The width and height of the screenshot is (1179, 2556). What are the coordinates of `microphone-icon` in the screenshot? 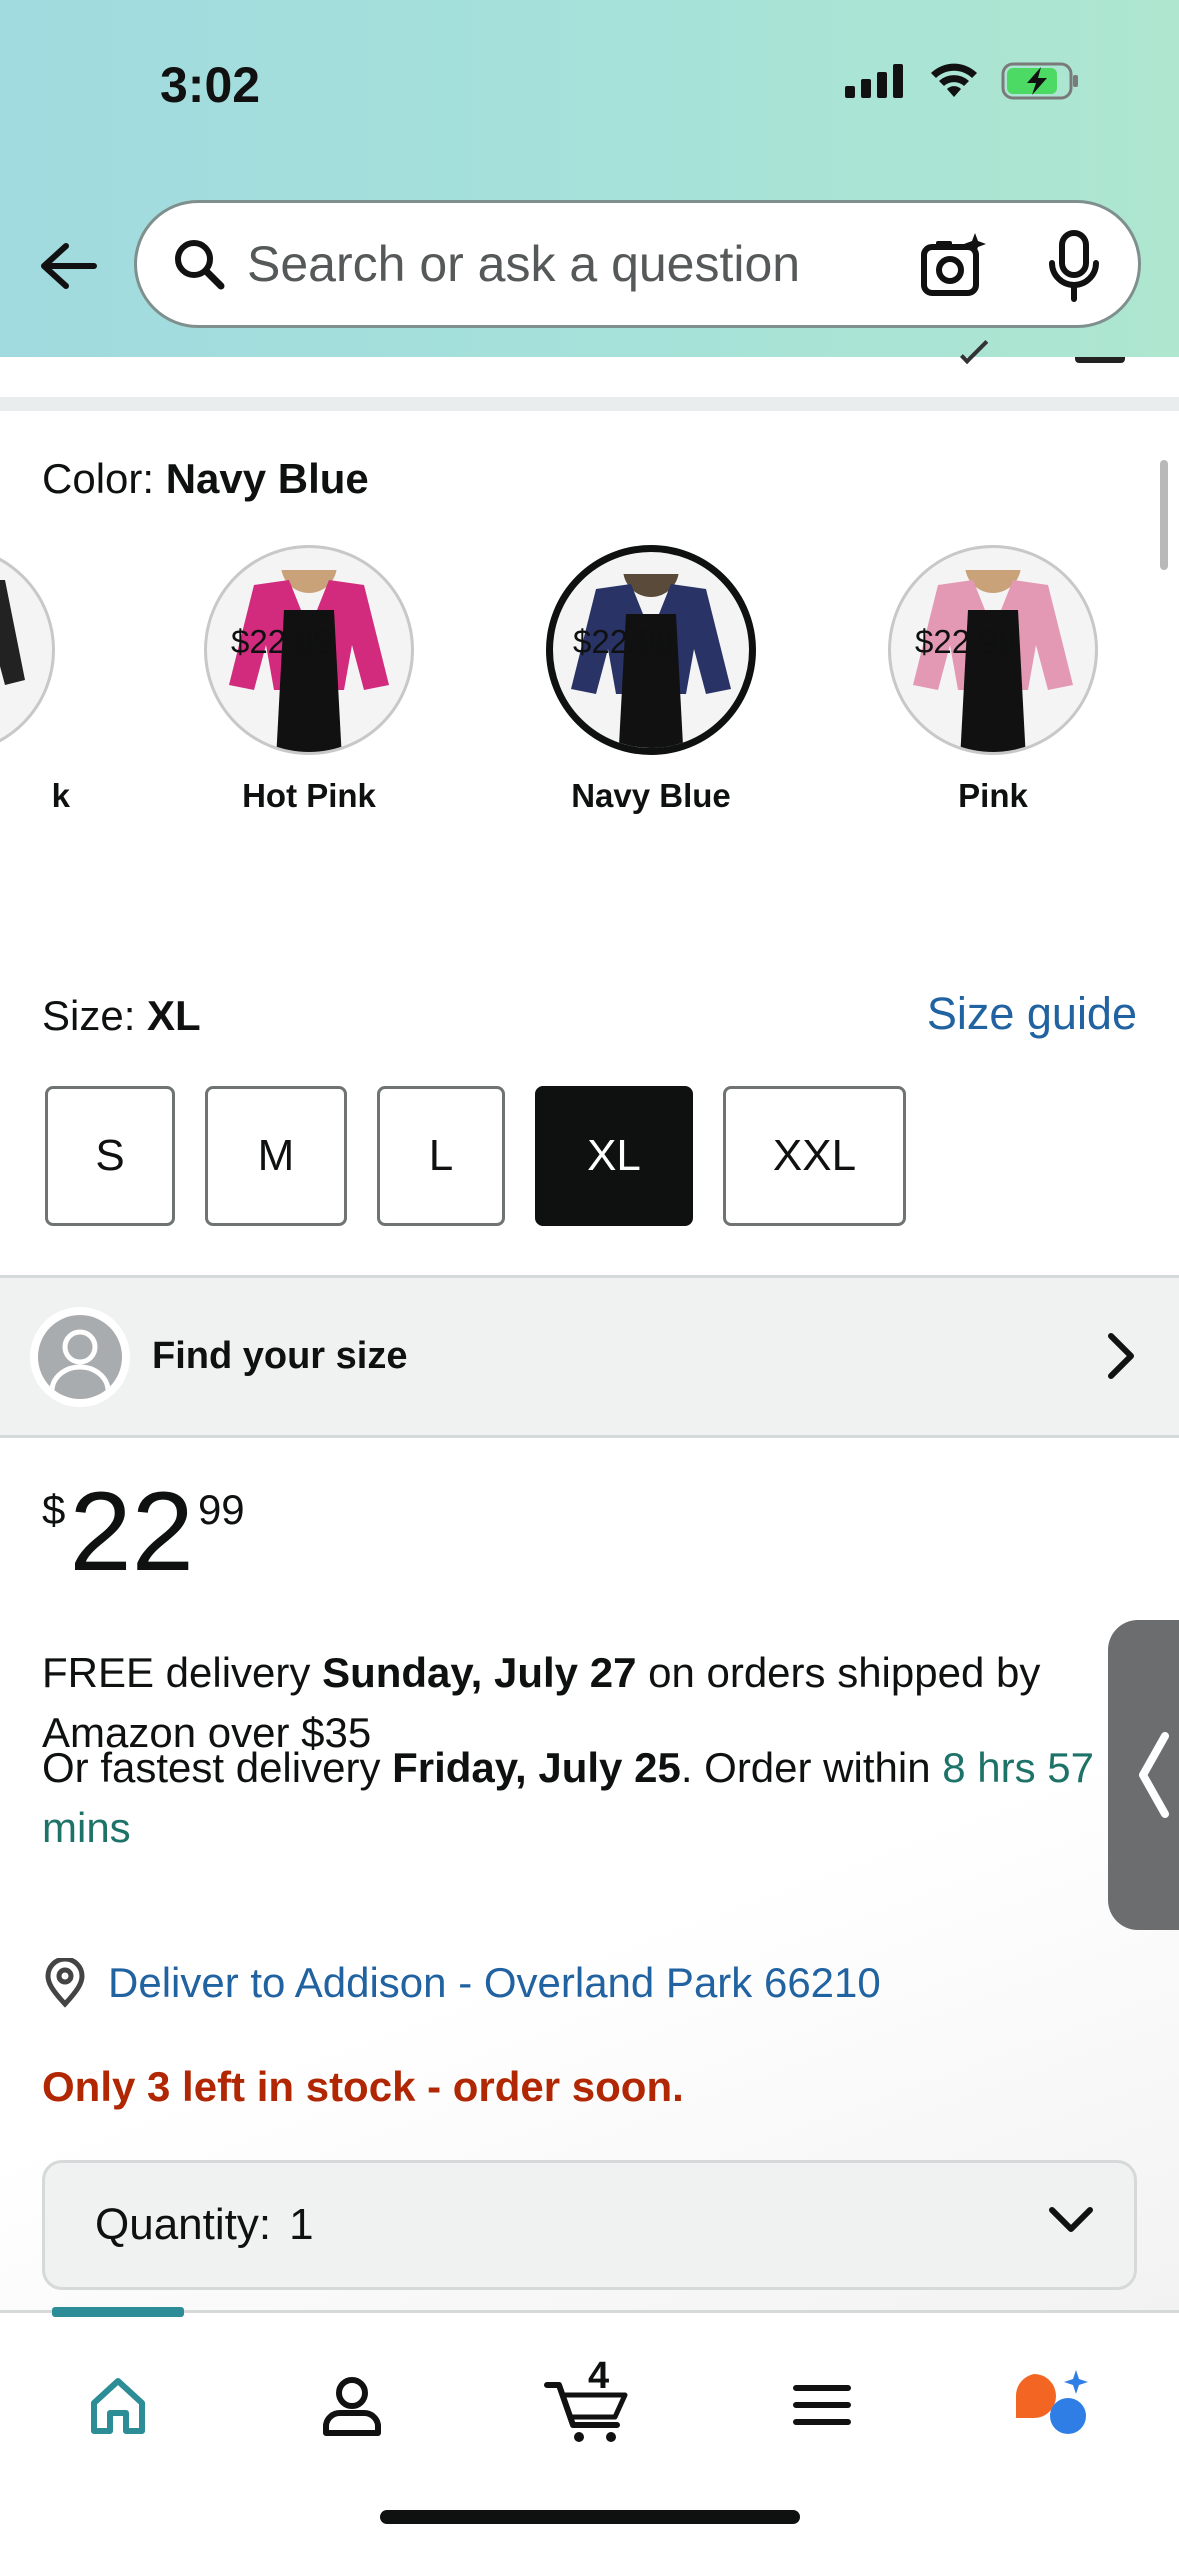 It's located at (1074, 268).